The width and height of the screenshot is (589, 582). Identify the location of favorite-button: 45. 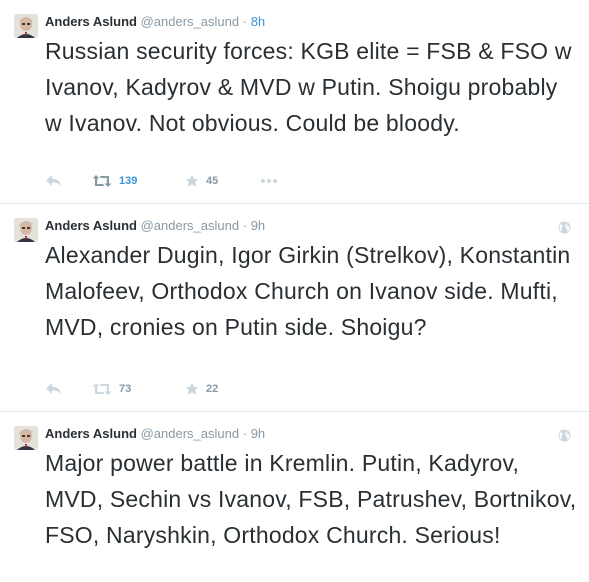
(201, 181).